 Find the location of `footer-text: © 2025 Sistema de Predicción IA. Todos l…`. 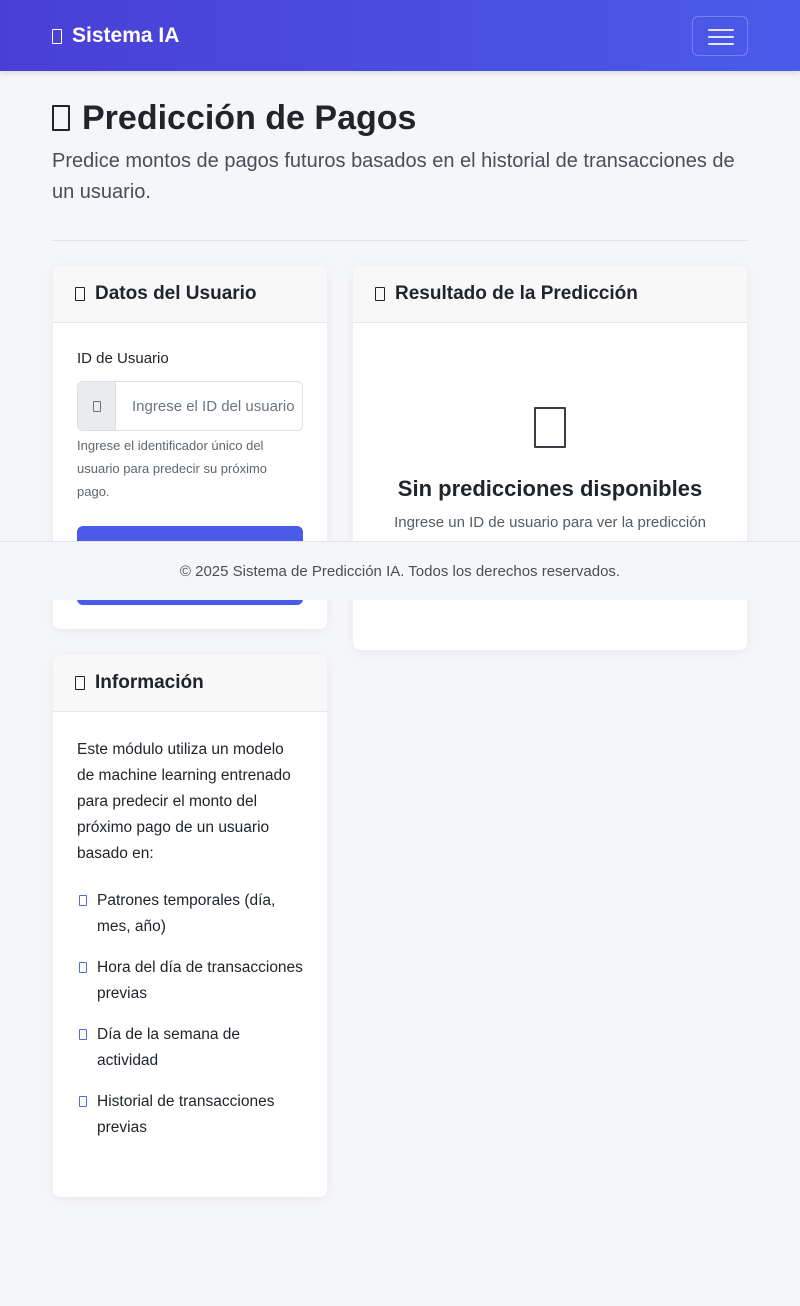

footer-text: © 2025 Sistema de Predicción IA. Todos l… is located at coordinates (400, 571).